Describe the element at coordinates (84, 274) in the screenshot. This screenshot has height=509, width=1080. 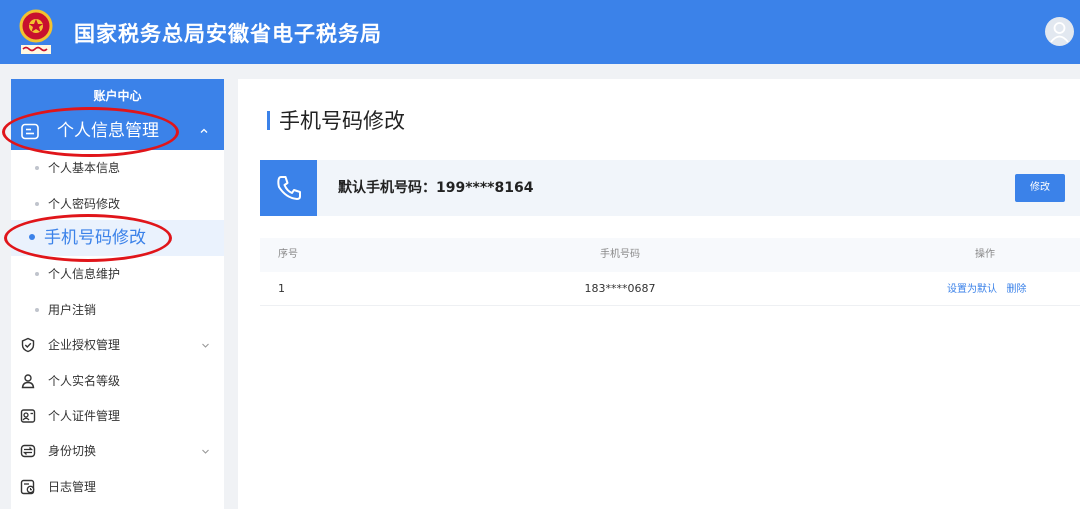
I see `sidebar-item-label: 个人信息维护` at that location.